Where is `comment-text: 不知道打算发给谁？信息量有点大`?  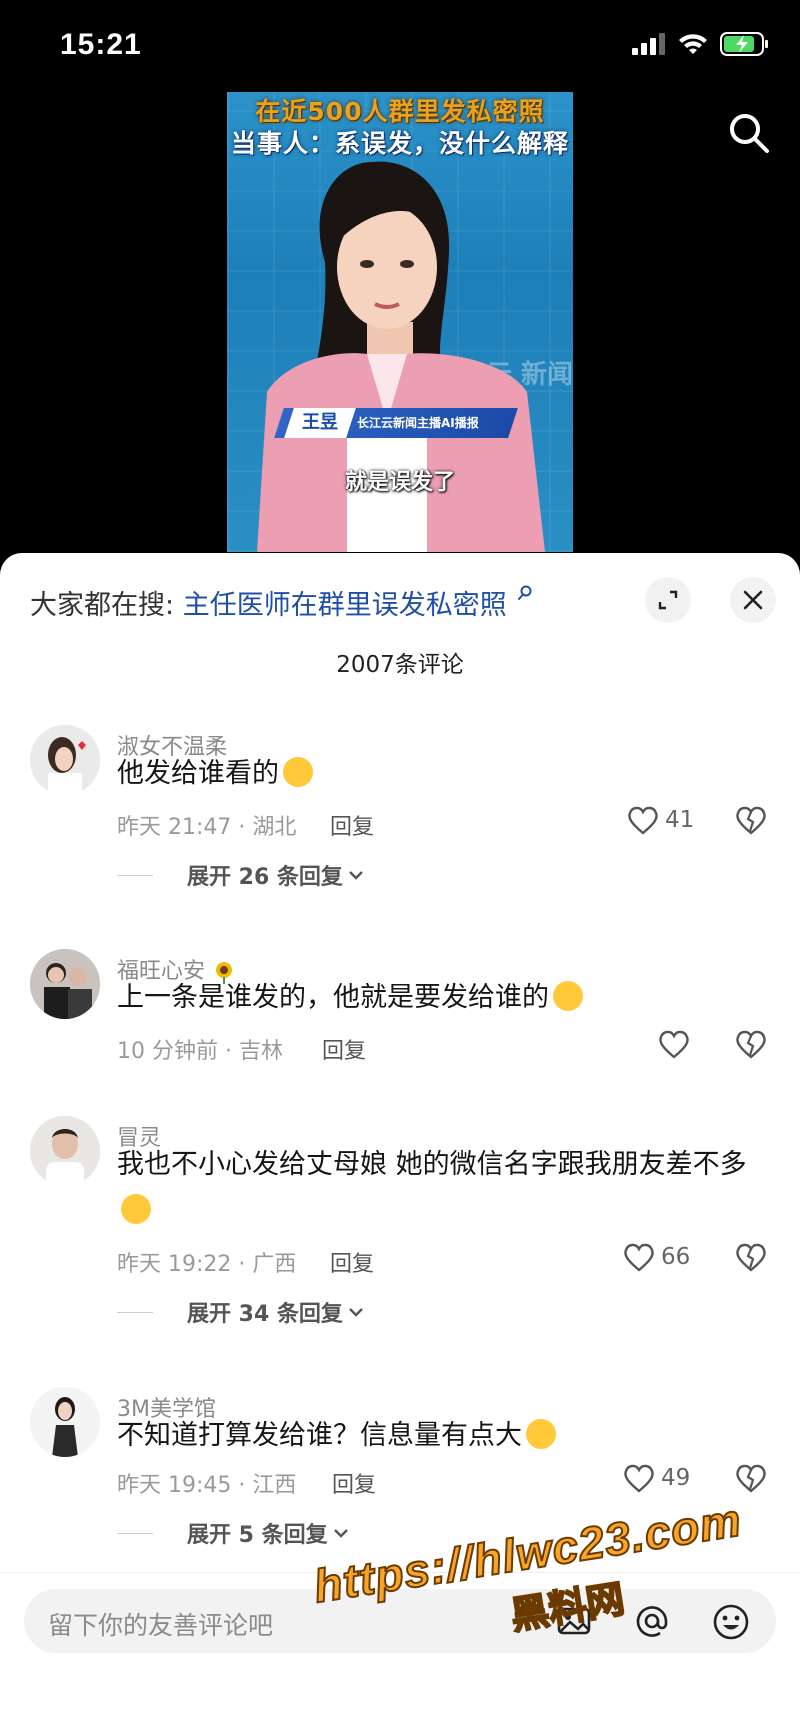
comment-text: 不知道打算发给谁？信息量有点大 is located at coordinates (437, 1436).